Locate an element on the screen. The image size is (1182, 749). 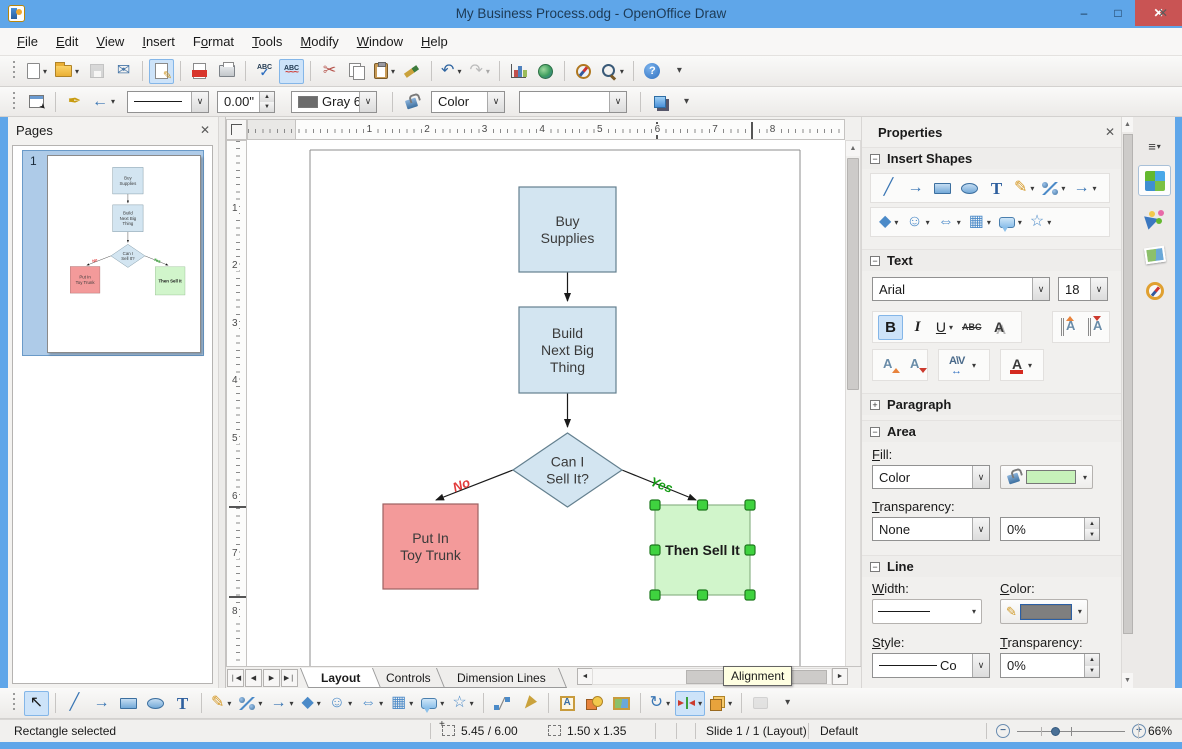
stars-button: ☆ ▾ is located at coordinates (1040, 222).